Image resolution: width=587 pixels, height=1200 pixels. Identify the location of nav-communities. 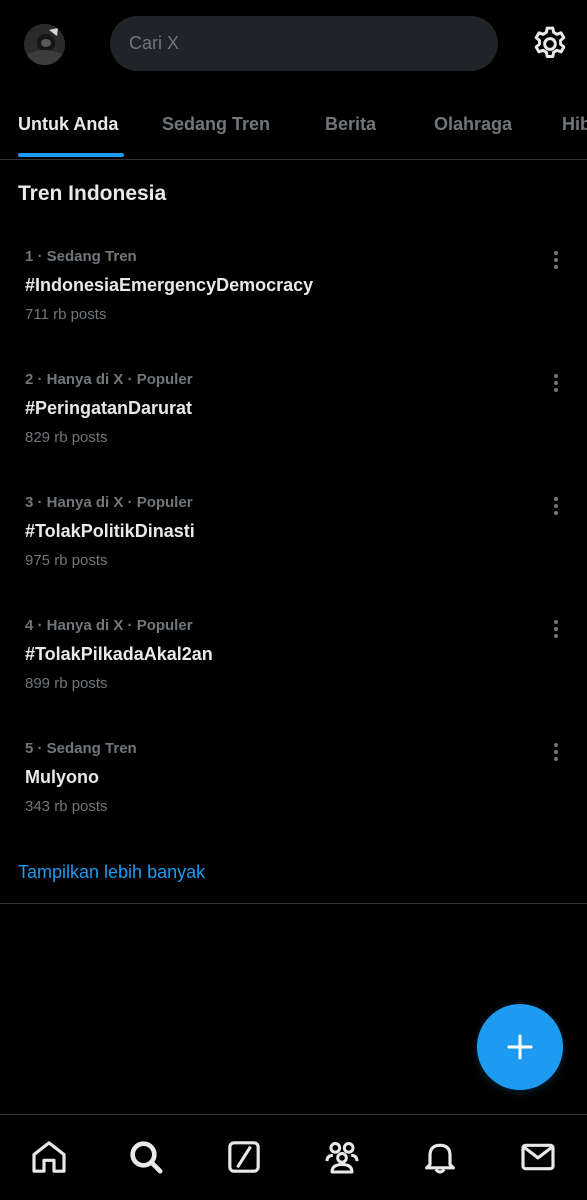
(342, 1157).